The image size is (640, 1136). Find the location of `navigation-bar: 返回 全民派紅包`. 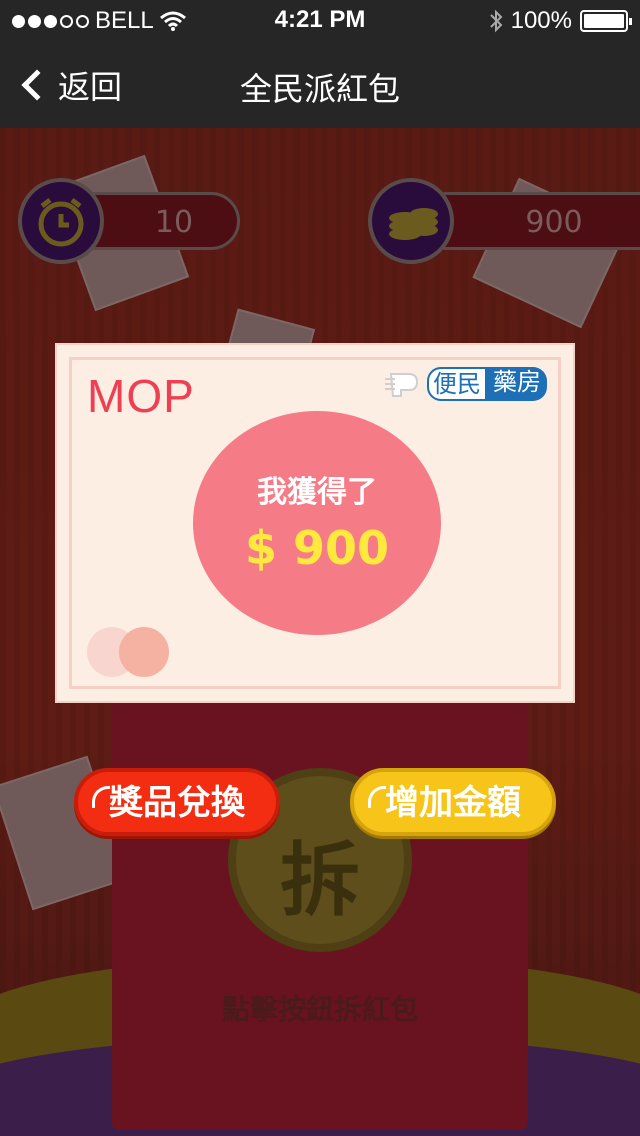

navigation-bar: 返回 全民派紅包 is located at coordinates (320, 84).